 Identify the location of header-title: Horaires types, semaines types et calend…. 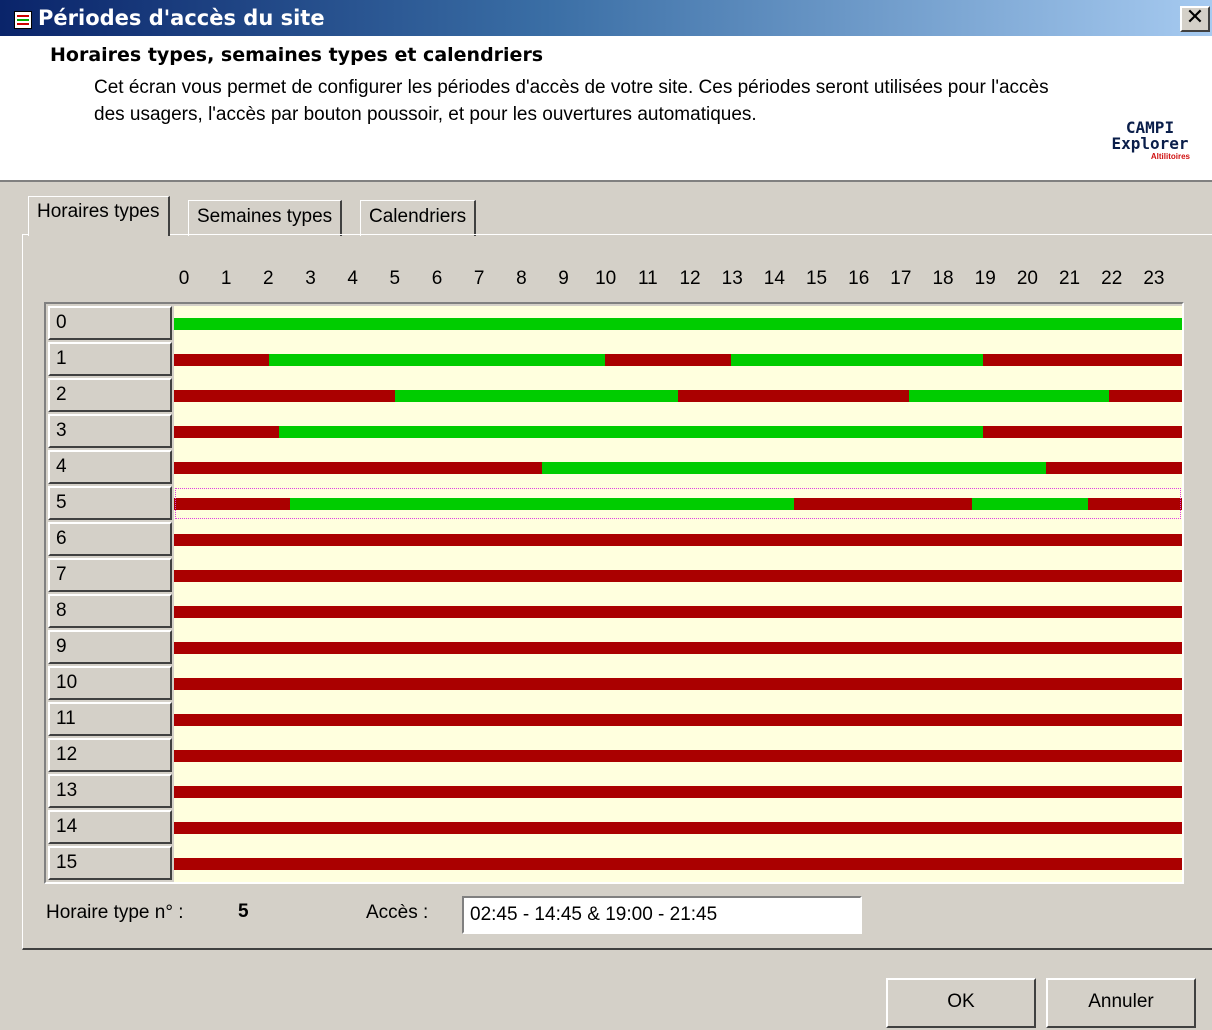
(297, 55).